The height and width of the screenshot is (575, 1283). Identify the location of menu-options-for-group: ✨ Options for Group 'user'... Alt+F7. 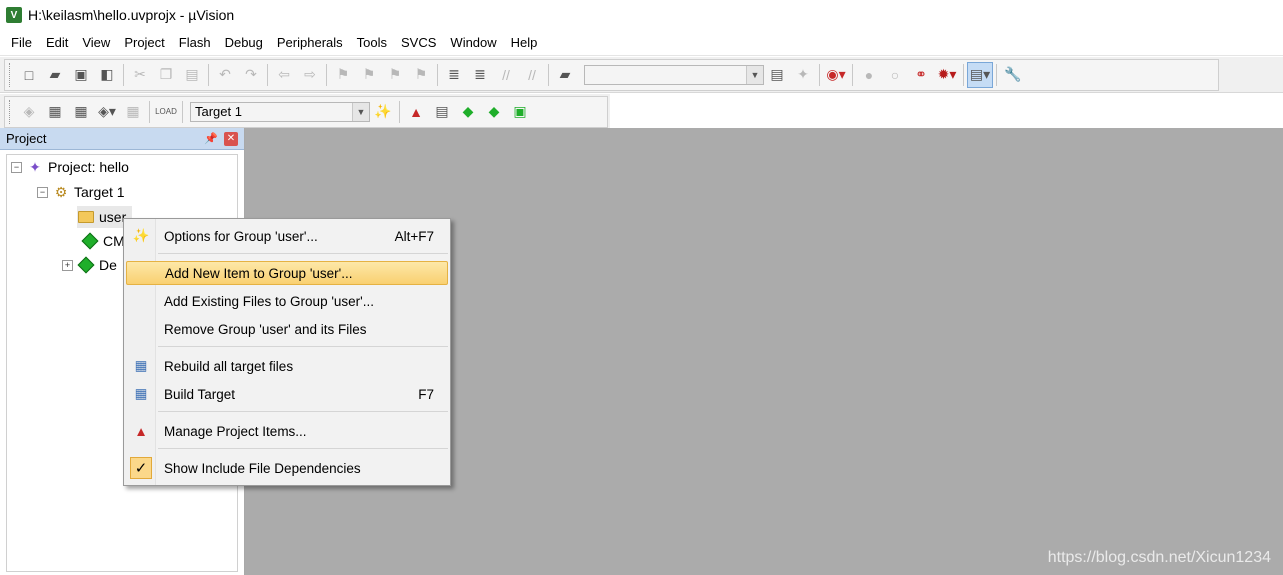
(287, 236).